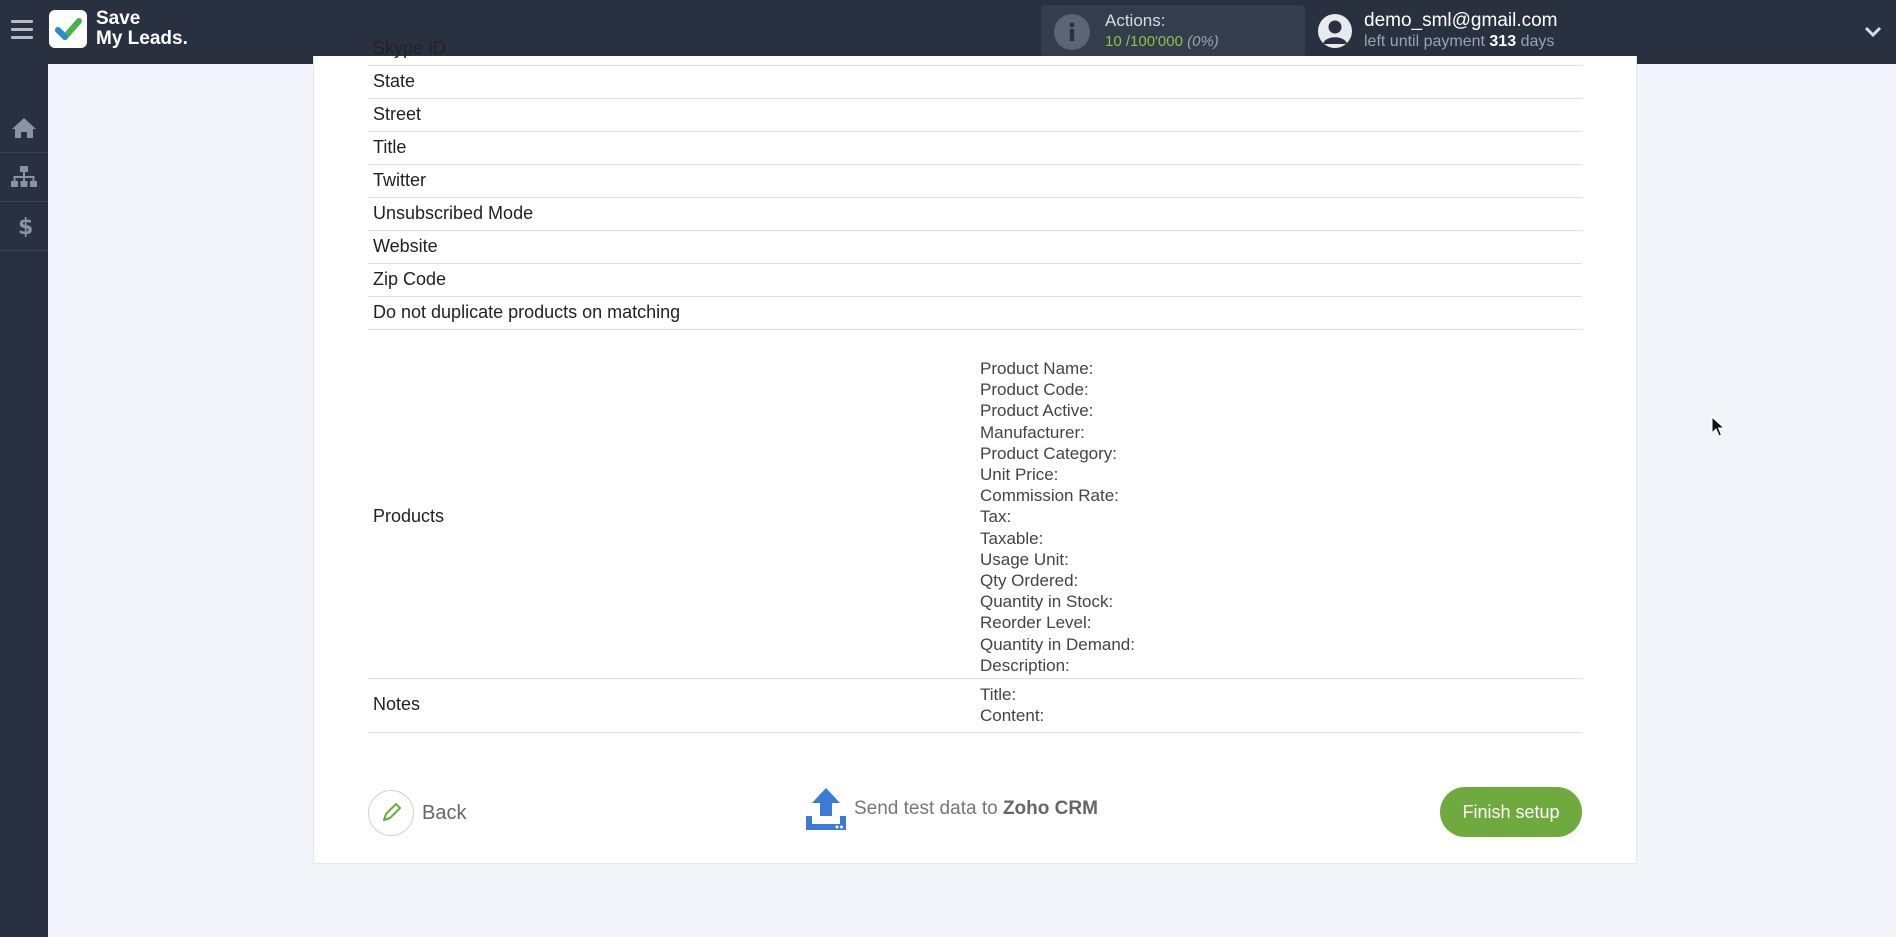 Image resolution: width=1896 pixels, height=937 pixels. Describe the element at coordinates (118, 18) in the screenshot. I see `logo-line-1: Save` at that location.